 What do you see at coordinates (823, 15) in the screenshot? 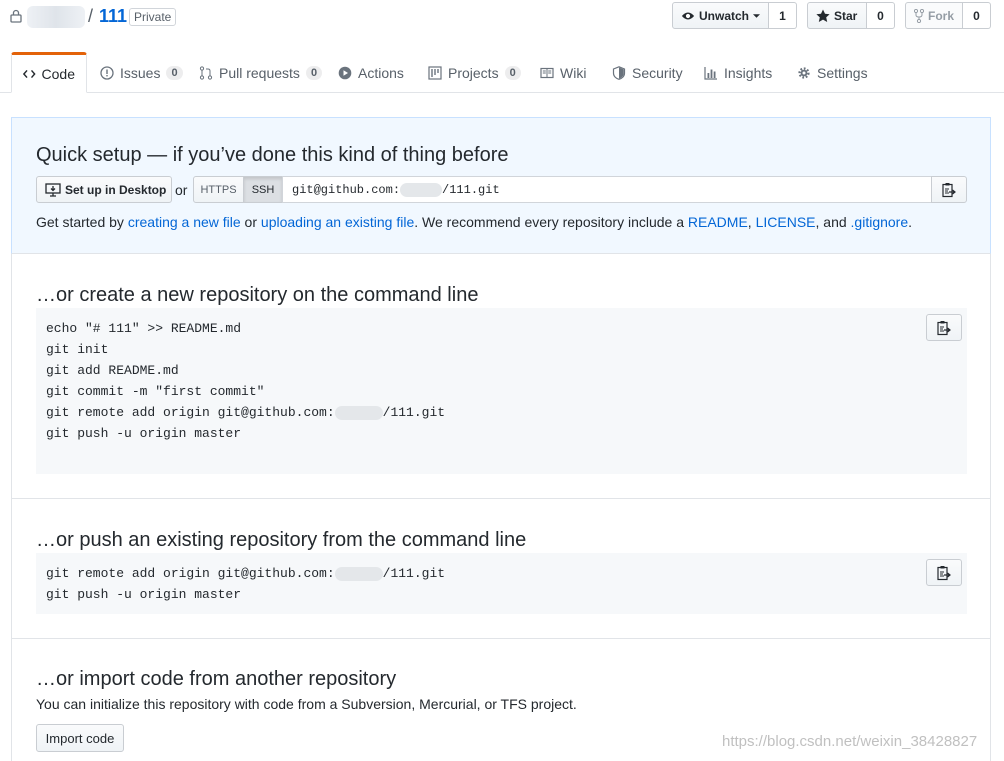
I see `star-icon` at bounding box center [823, 15].